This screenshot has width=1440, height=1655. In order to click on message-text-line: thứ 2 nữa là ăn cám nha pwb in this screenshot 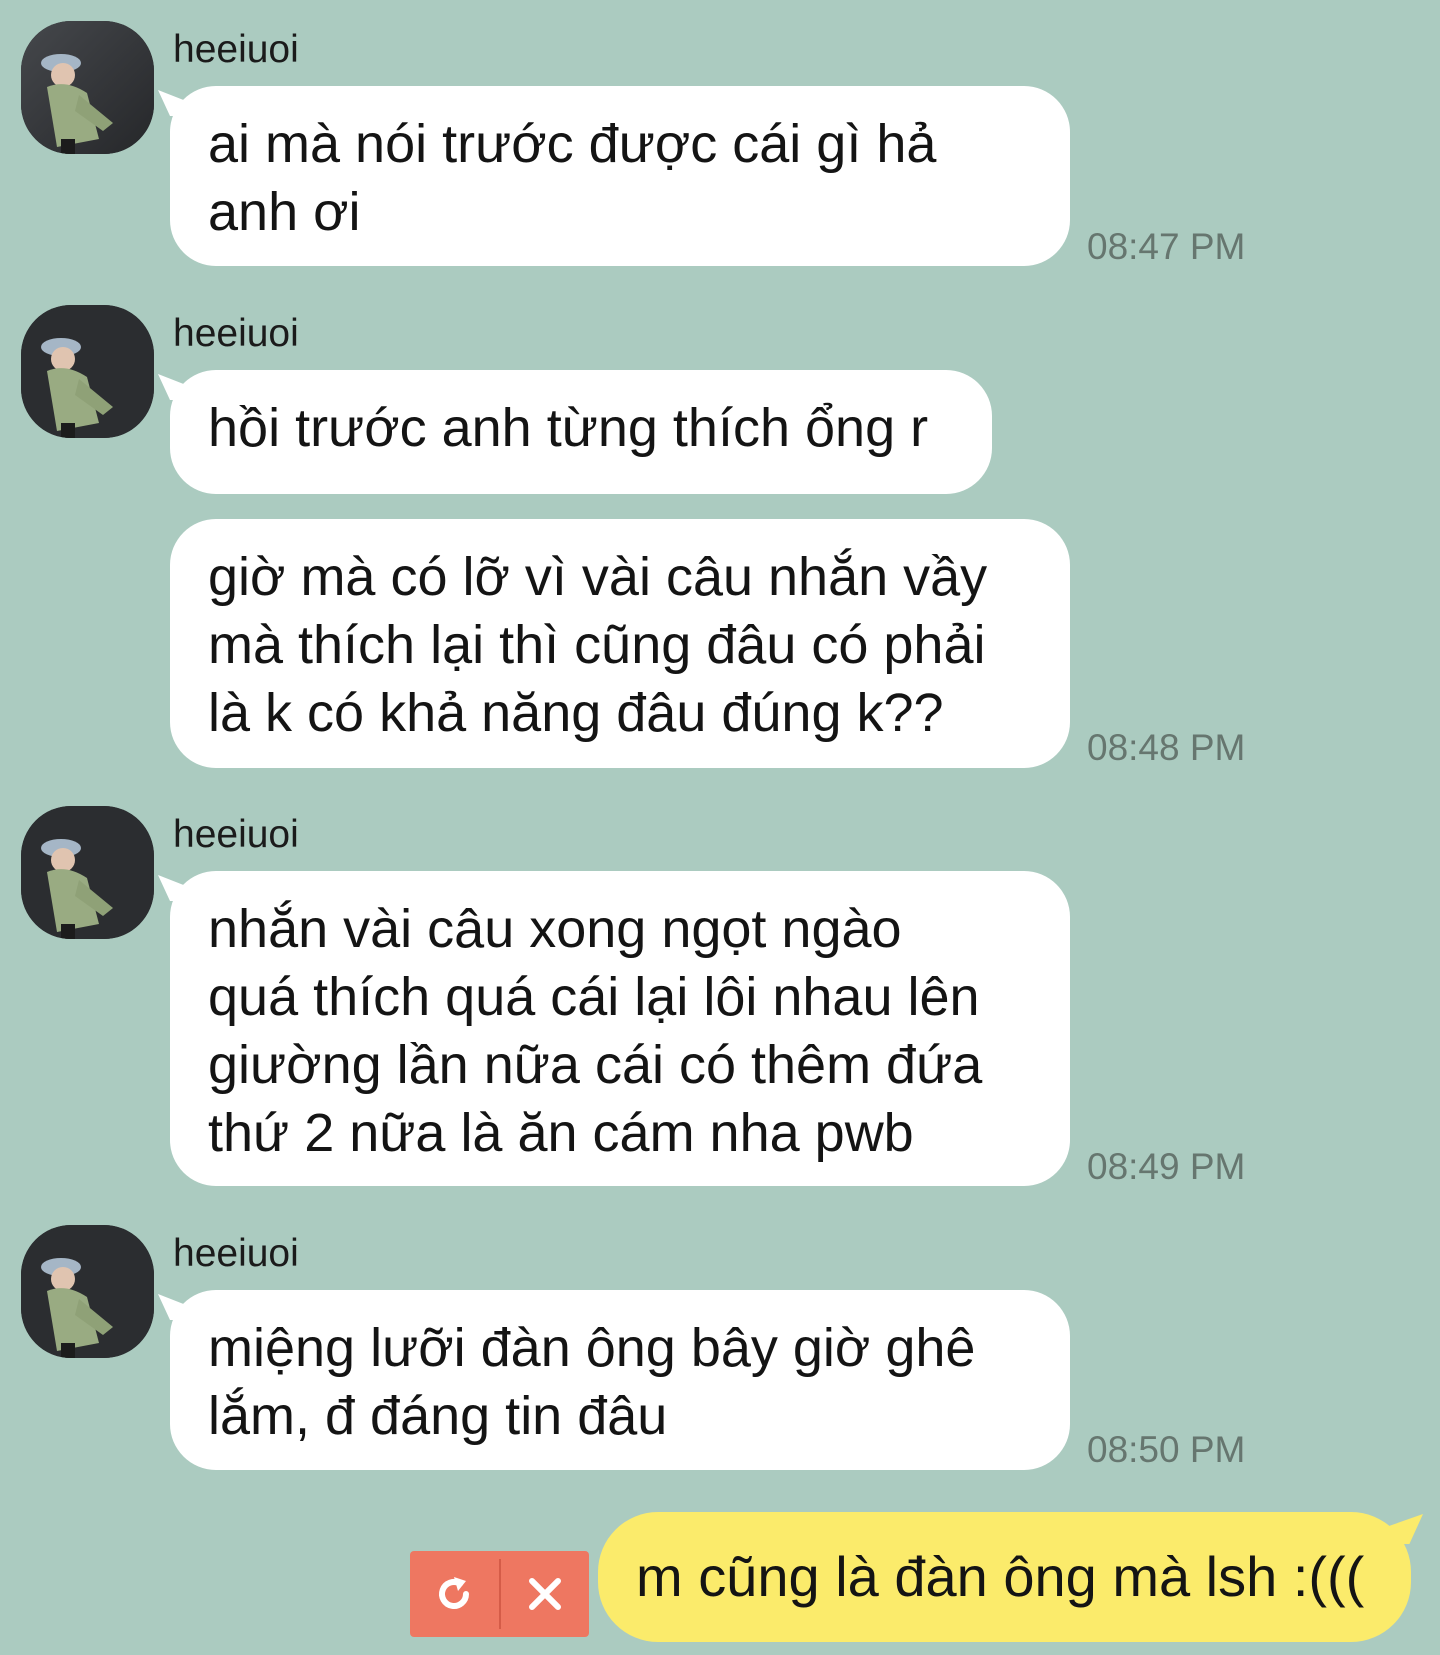, I will do `click(561, 1133)`.